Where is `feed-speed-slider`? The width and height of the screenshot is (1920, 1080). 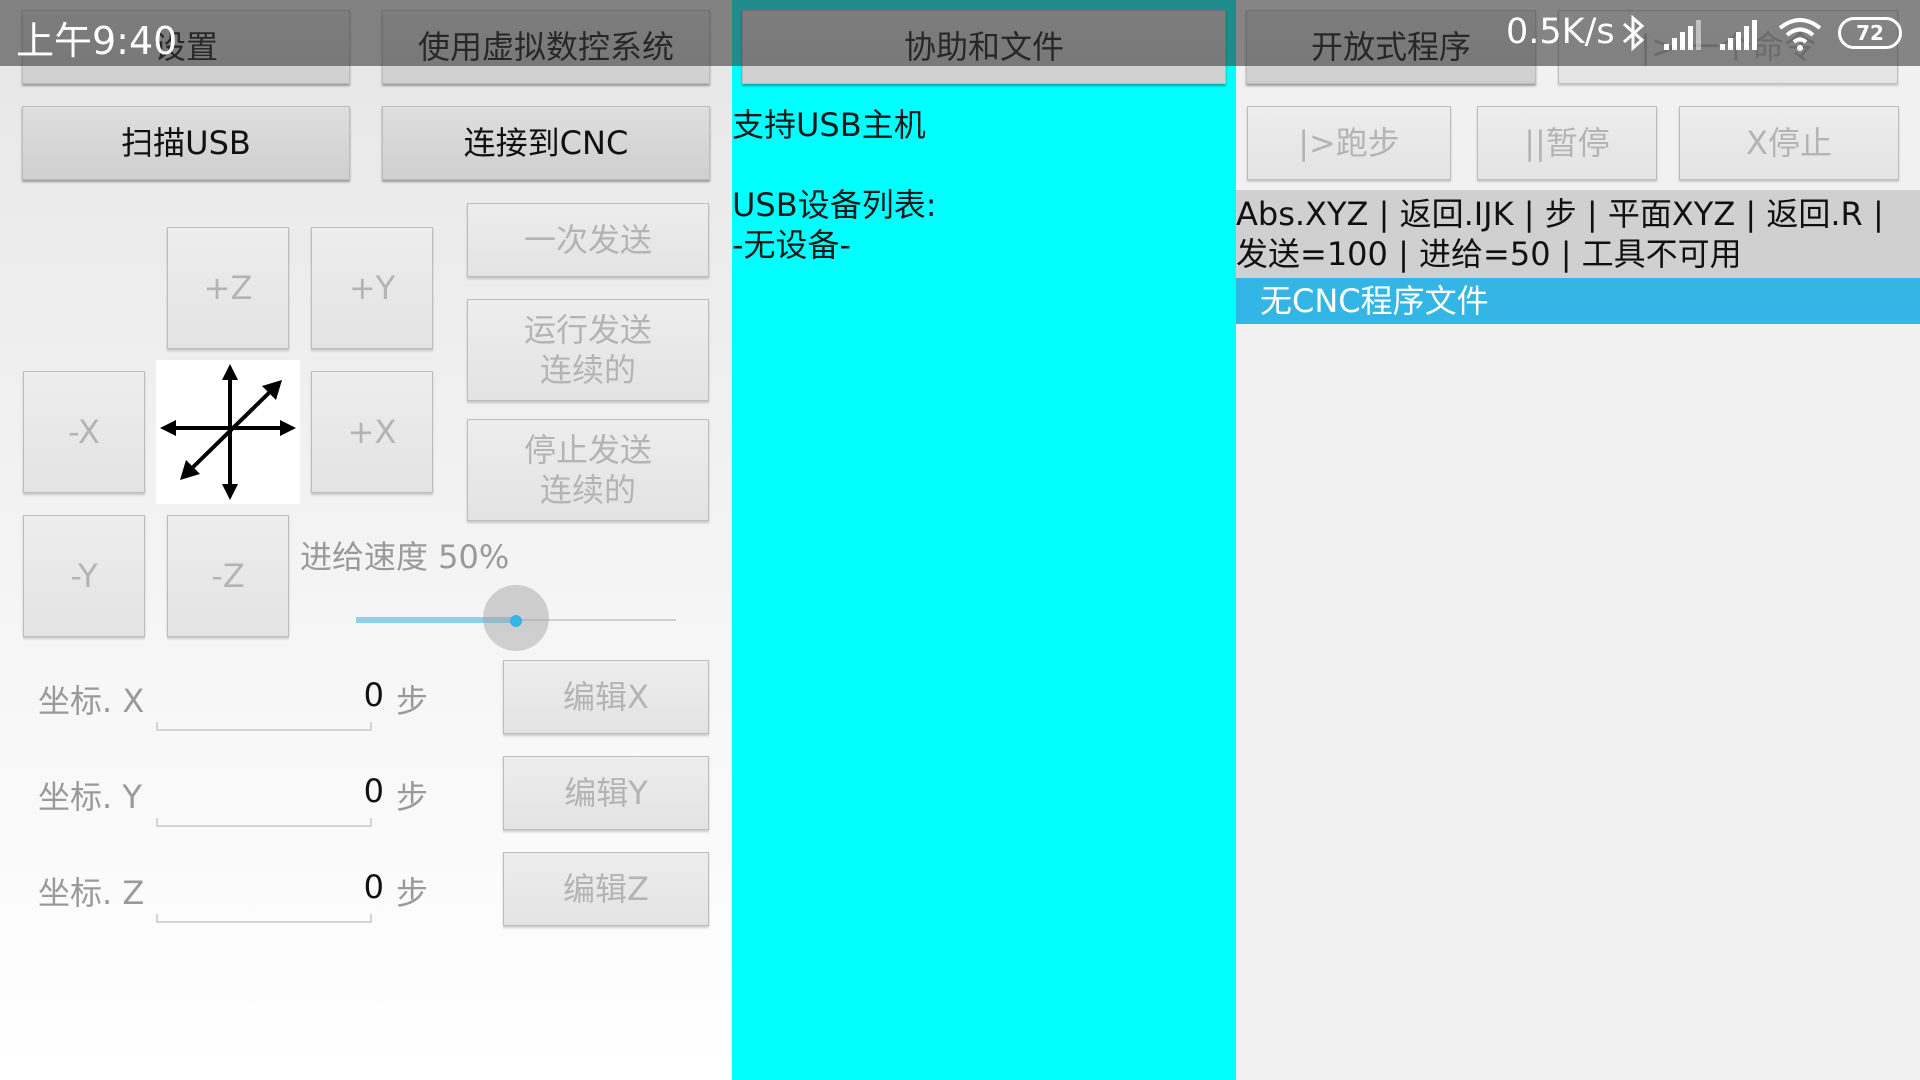 feed-speed-slider is located at coordinates (516, 620).